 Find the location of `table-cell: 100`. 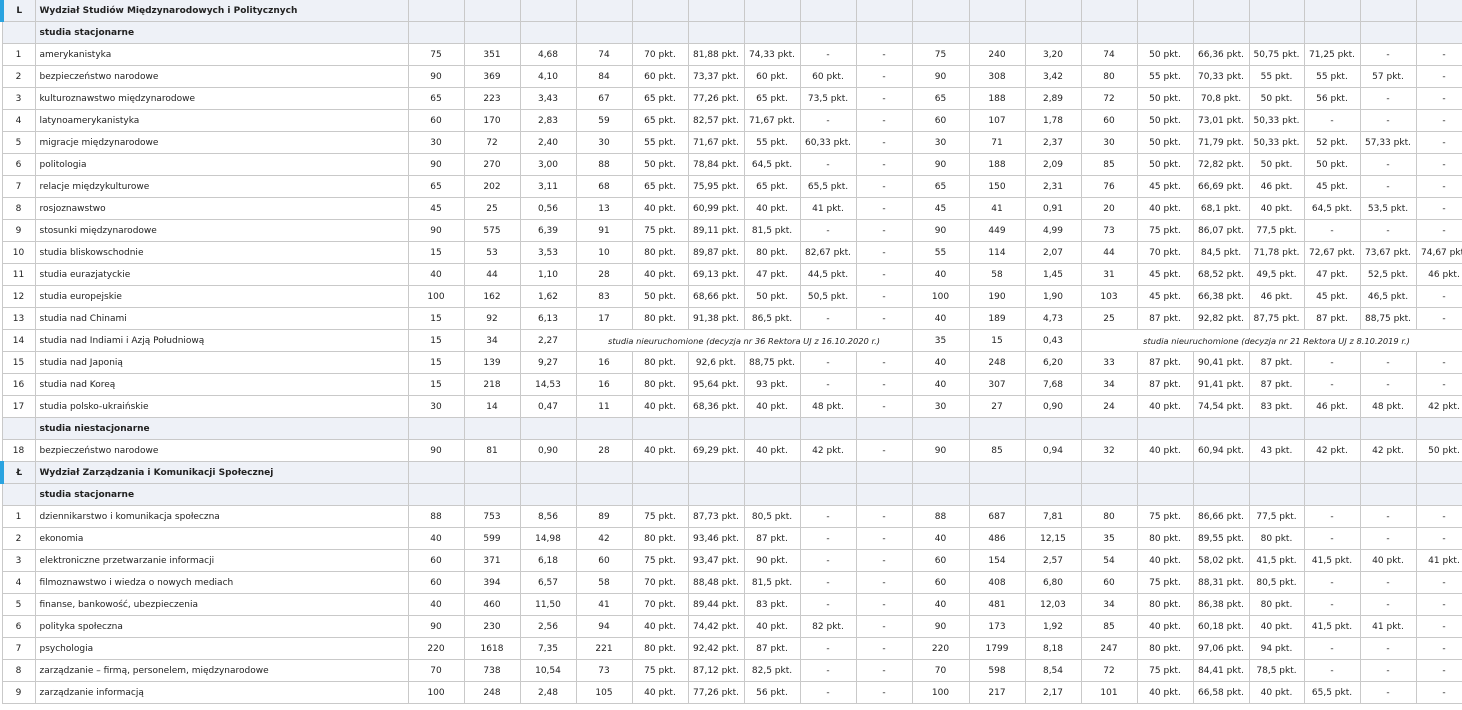

table-cell: 100 is located at coordinates (940, 296).